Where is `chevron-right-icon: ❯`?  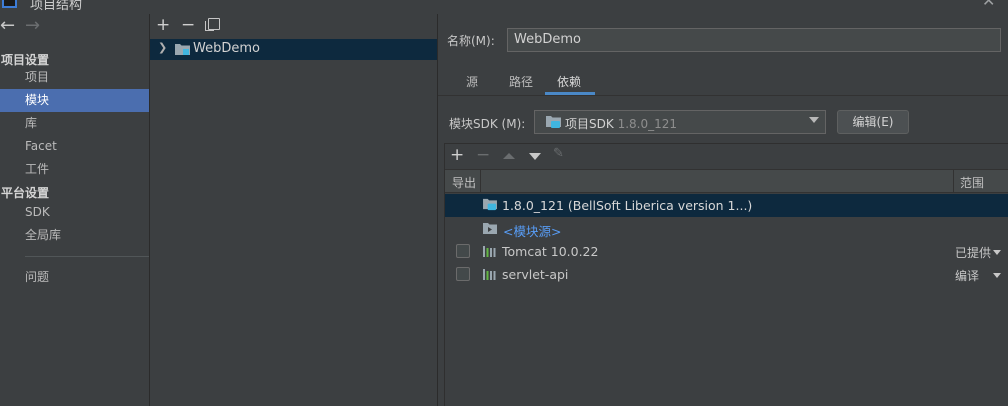 chevron-right-icon: ❯ is located at coordinates (162, 47).